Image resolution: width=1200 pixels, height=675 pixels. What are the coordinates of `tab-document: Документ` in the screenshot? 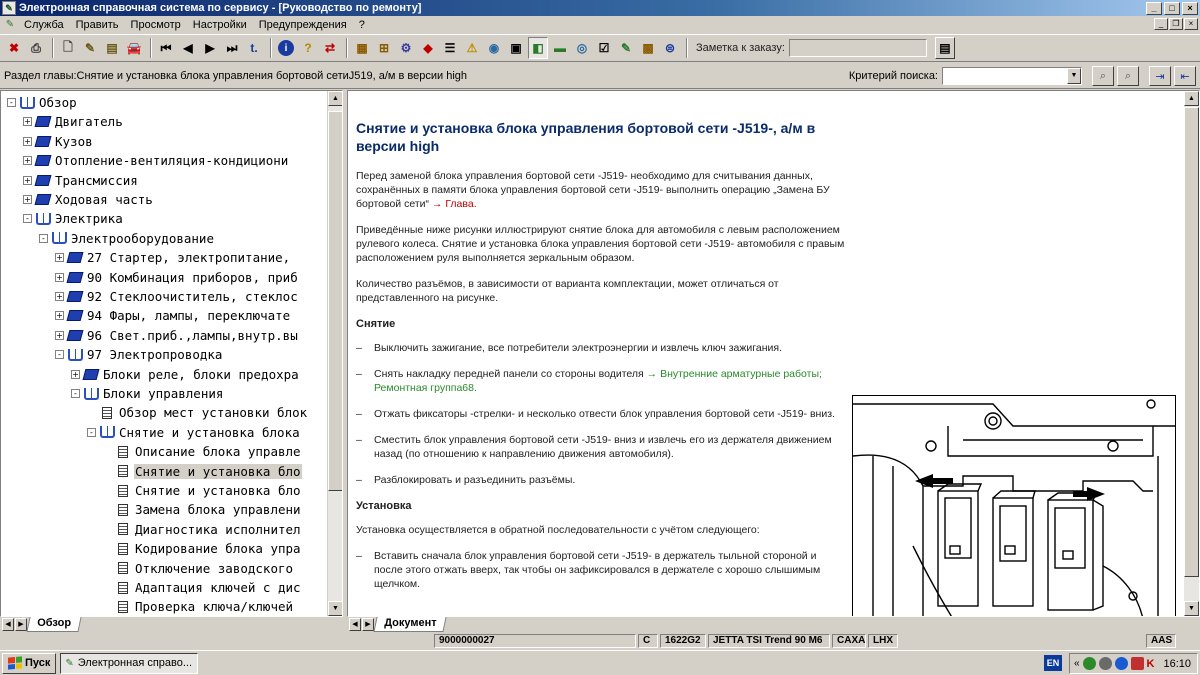 It's located at (410, 624).